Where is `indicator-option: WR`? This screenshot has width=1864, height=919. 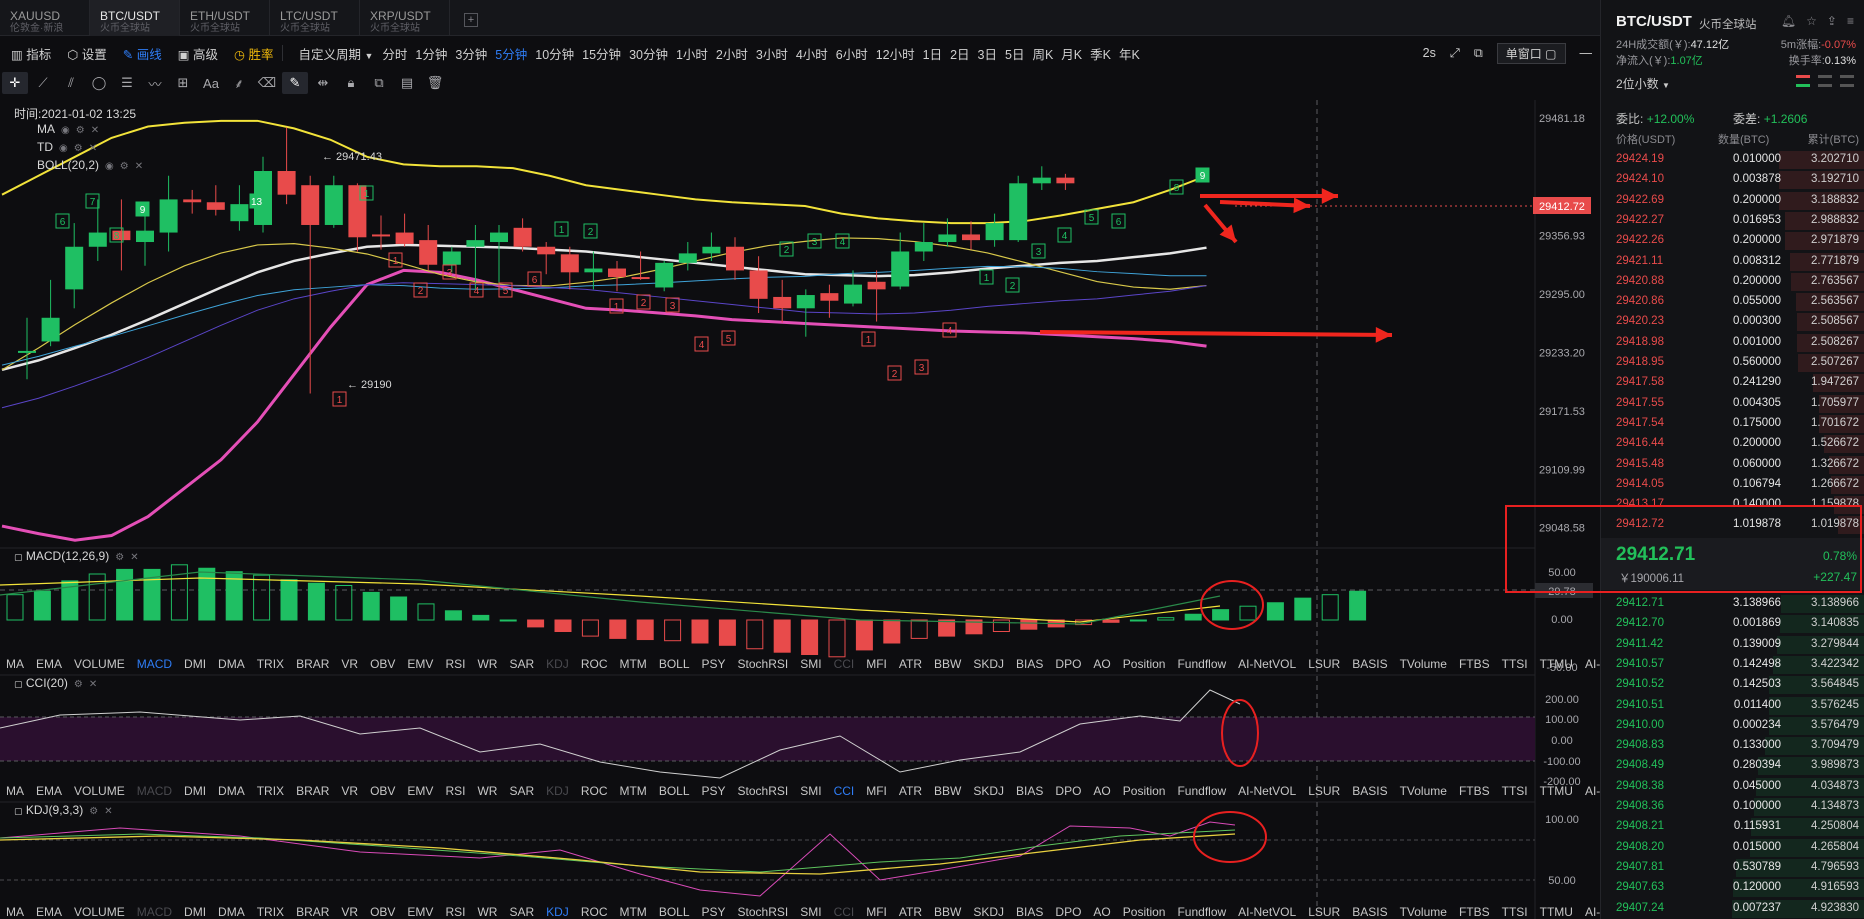
indicator-option: WR is located at coordinates (487, 912).